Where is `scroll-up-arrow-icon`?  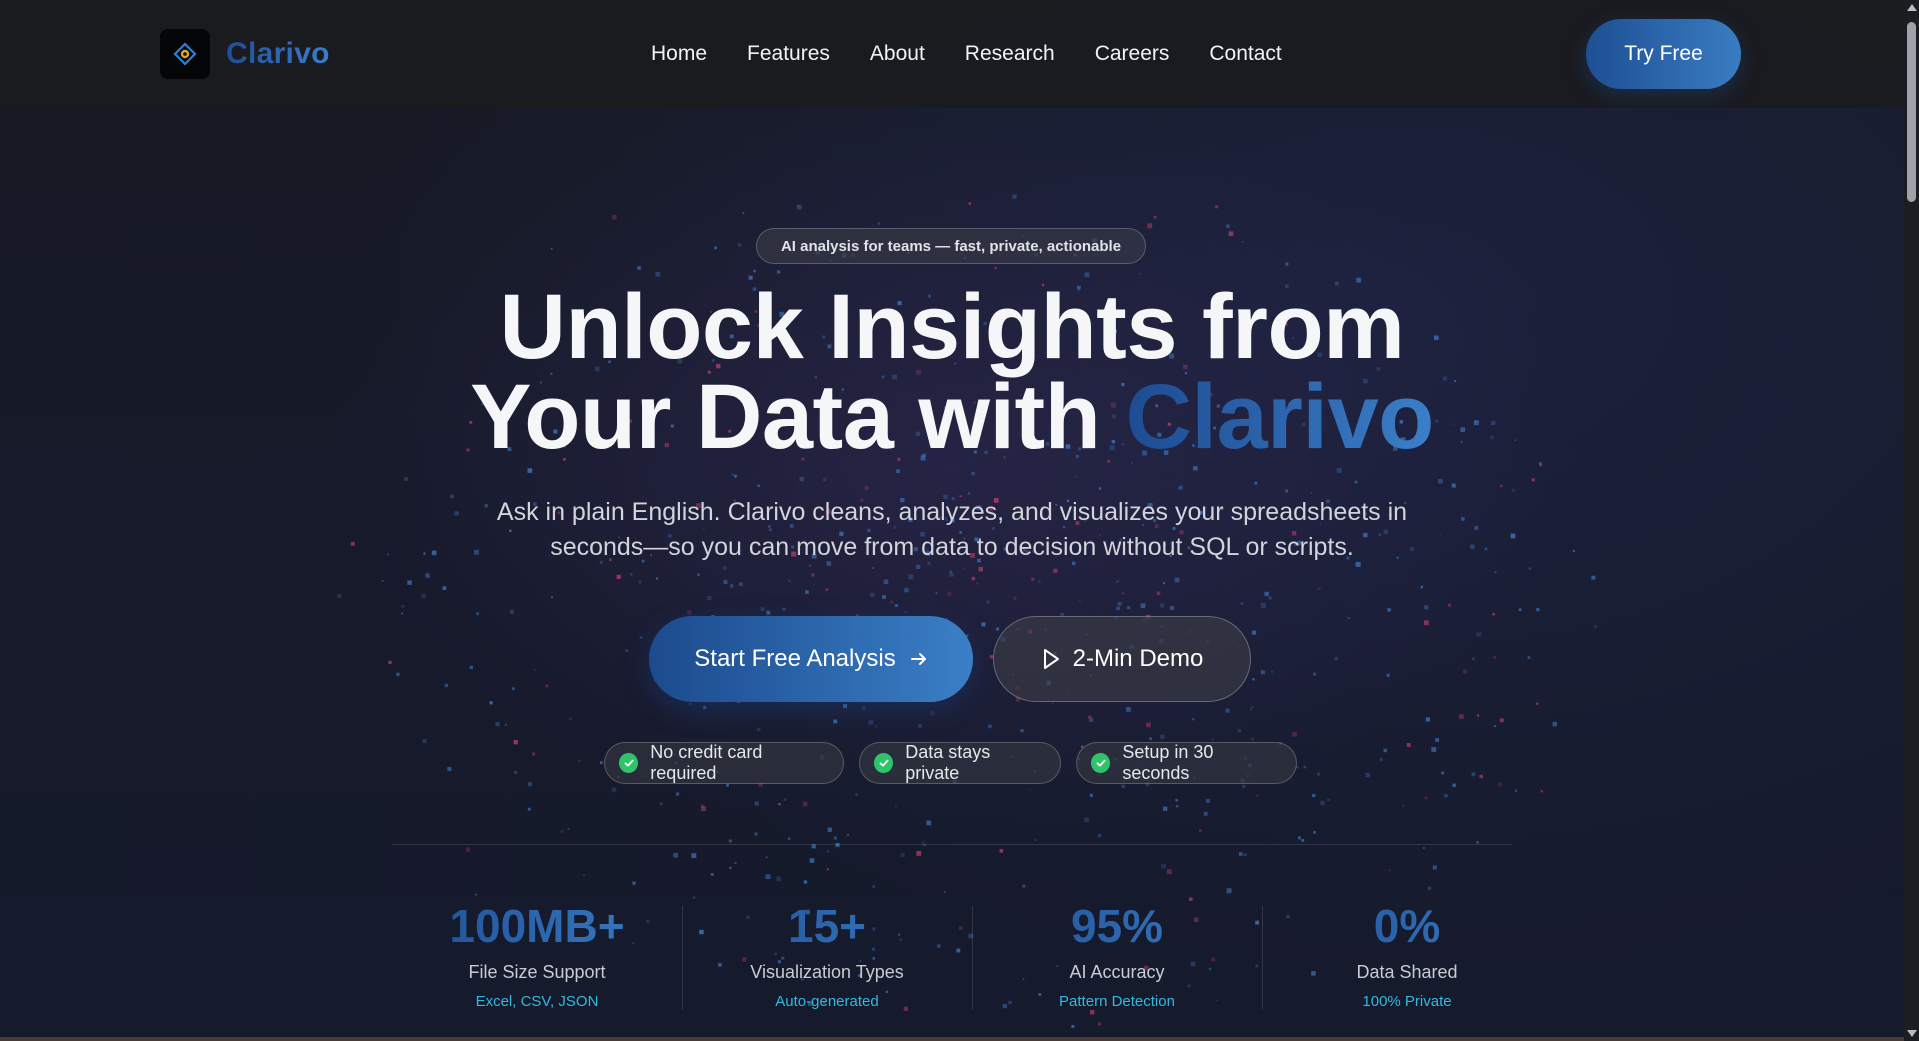 scroll-up-arrow-icon is located at coordinates (1912, 7).